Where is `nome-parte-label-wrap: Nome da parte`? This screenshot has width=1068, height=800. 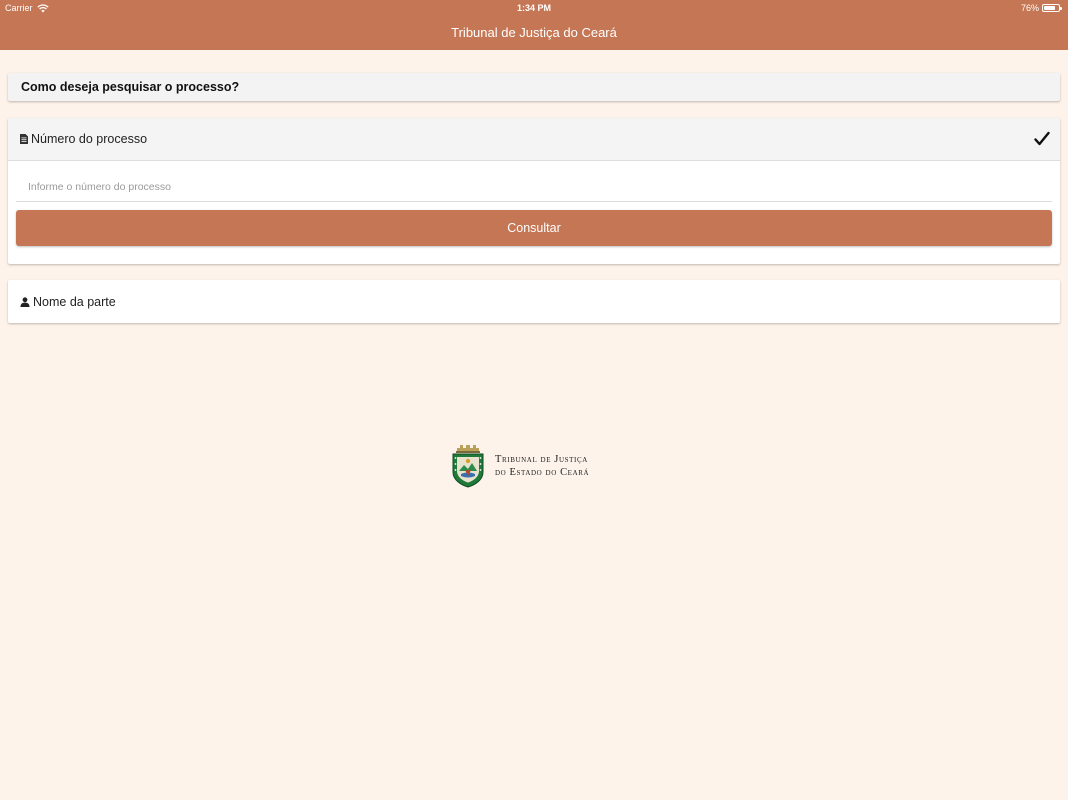 nome-parte-label-wrap: Nome da parte is located at coordinates (68, 302).